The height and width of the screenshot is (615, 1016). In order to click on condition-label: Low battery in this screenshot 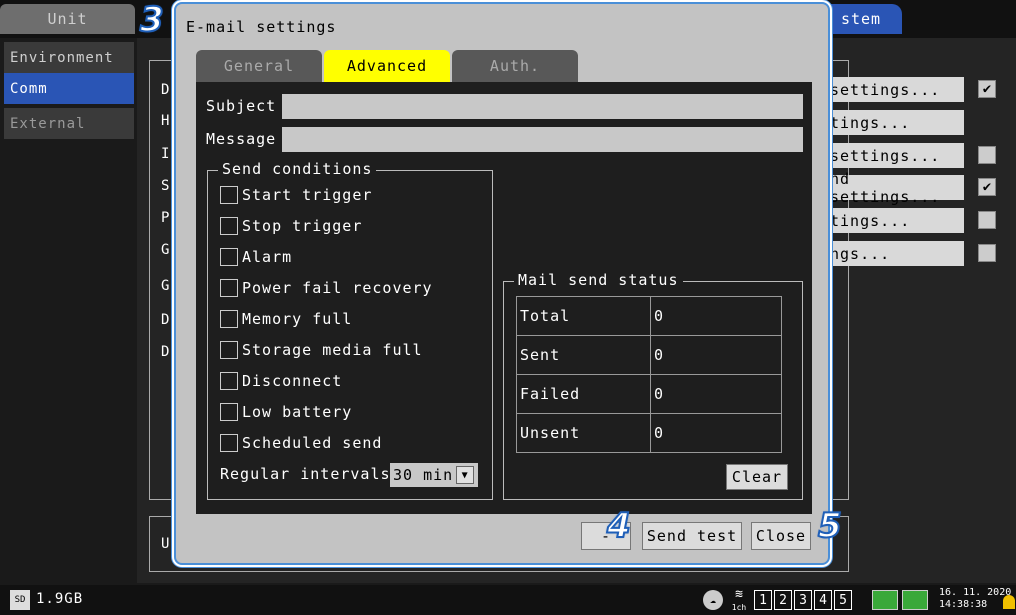, I will do `click(297, 412)`.